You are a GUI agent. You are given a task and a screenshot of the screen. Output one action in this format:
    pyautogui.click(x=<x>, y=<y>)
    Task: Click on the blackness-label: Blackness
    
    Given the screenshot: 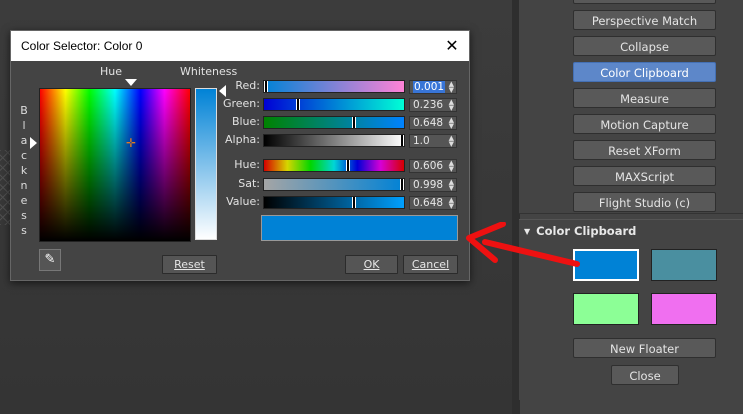 What is the action you would take?
    pyautogui.click(x=24, y=170)
    